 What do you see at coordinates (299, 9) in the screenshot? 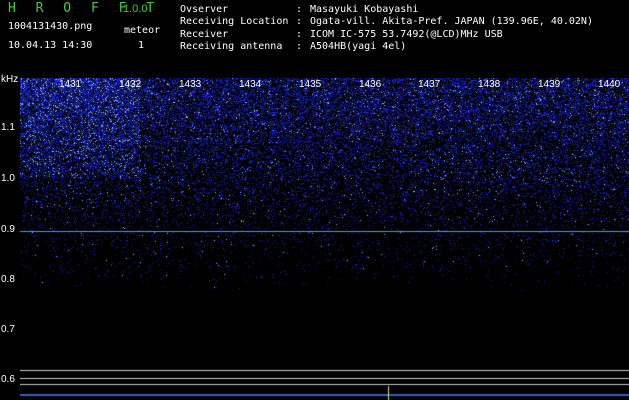
I see `info-row-observer: Ovserver: Masayuki Kobayashi` at bounding box center [299, 9].